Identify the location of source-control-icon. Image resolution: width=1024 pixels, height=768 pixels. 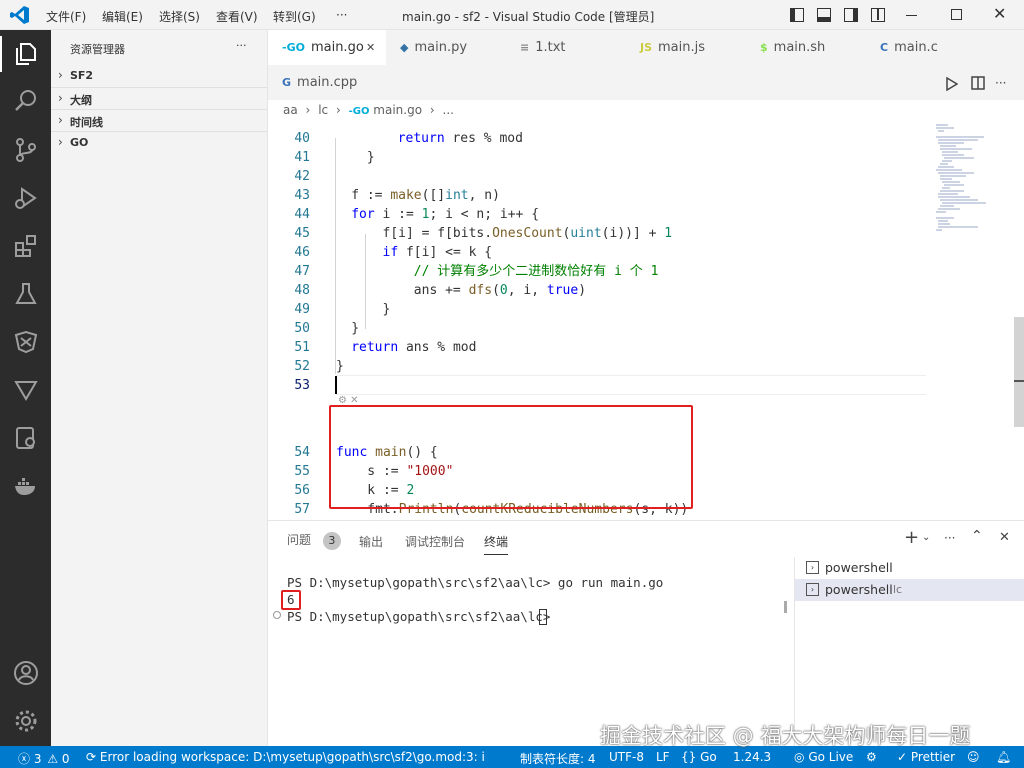
(26, 150).